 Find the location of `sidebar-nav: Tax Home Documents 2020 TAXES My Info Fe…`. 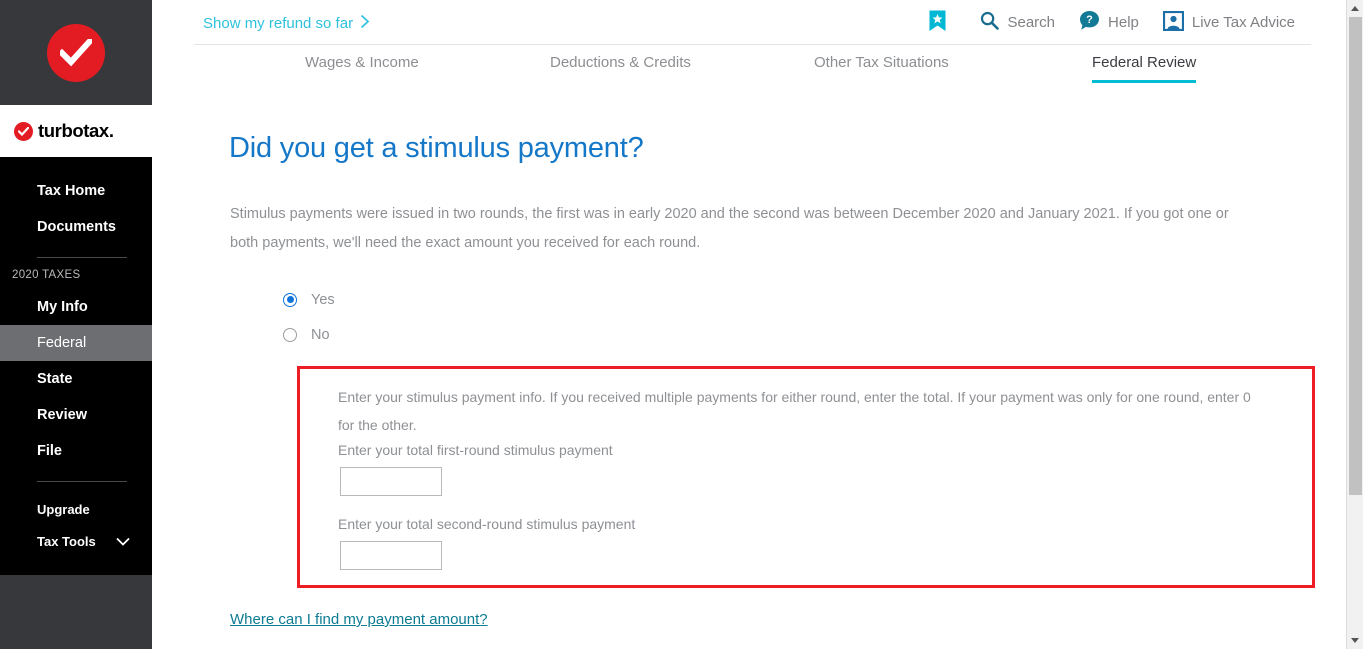

sidebar-nav: Tax Home Documents 2020 TAXES My Info Fe… is located at coordinates (76, 366).